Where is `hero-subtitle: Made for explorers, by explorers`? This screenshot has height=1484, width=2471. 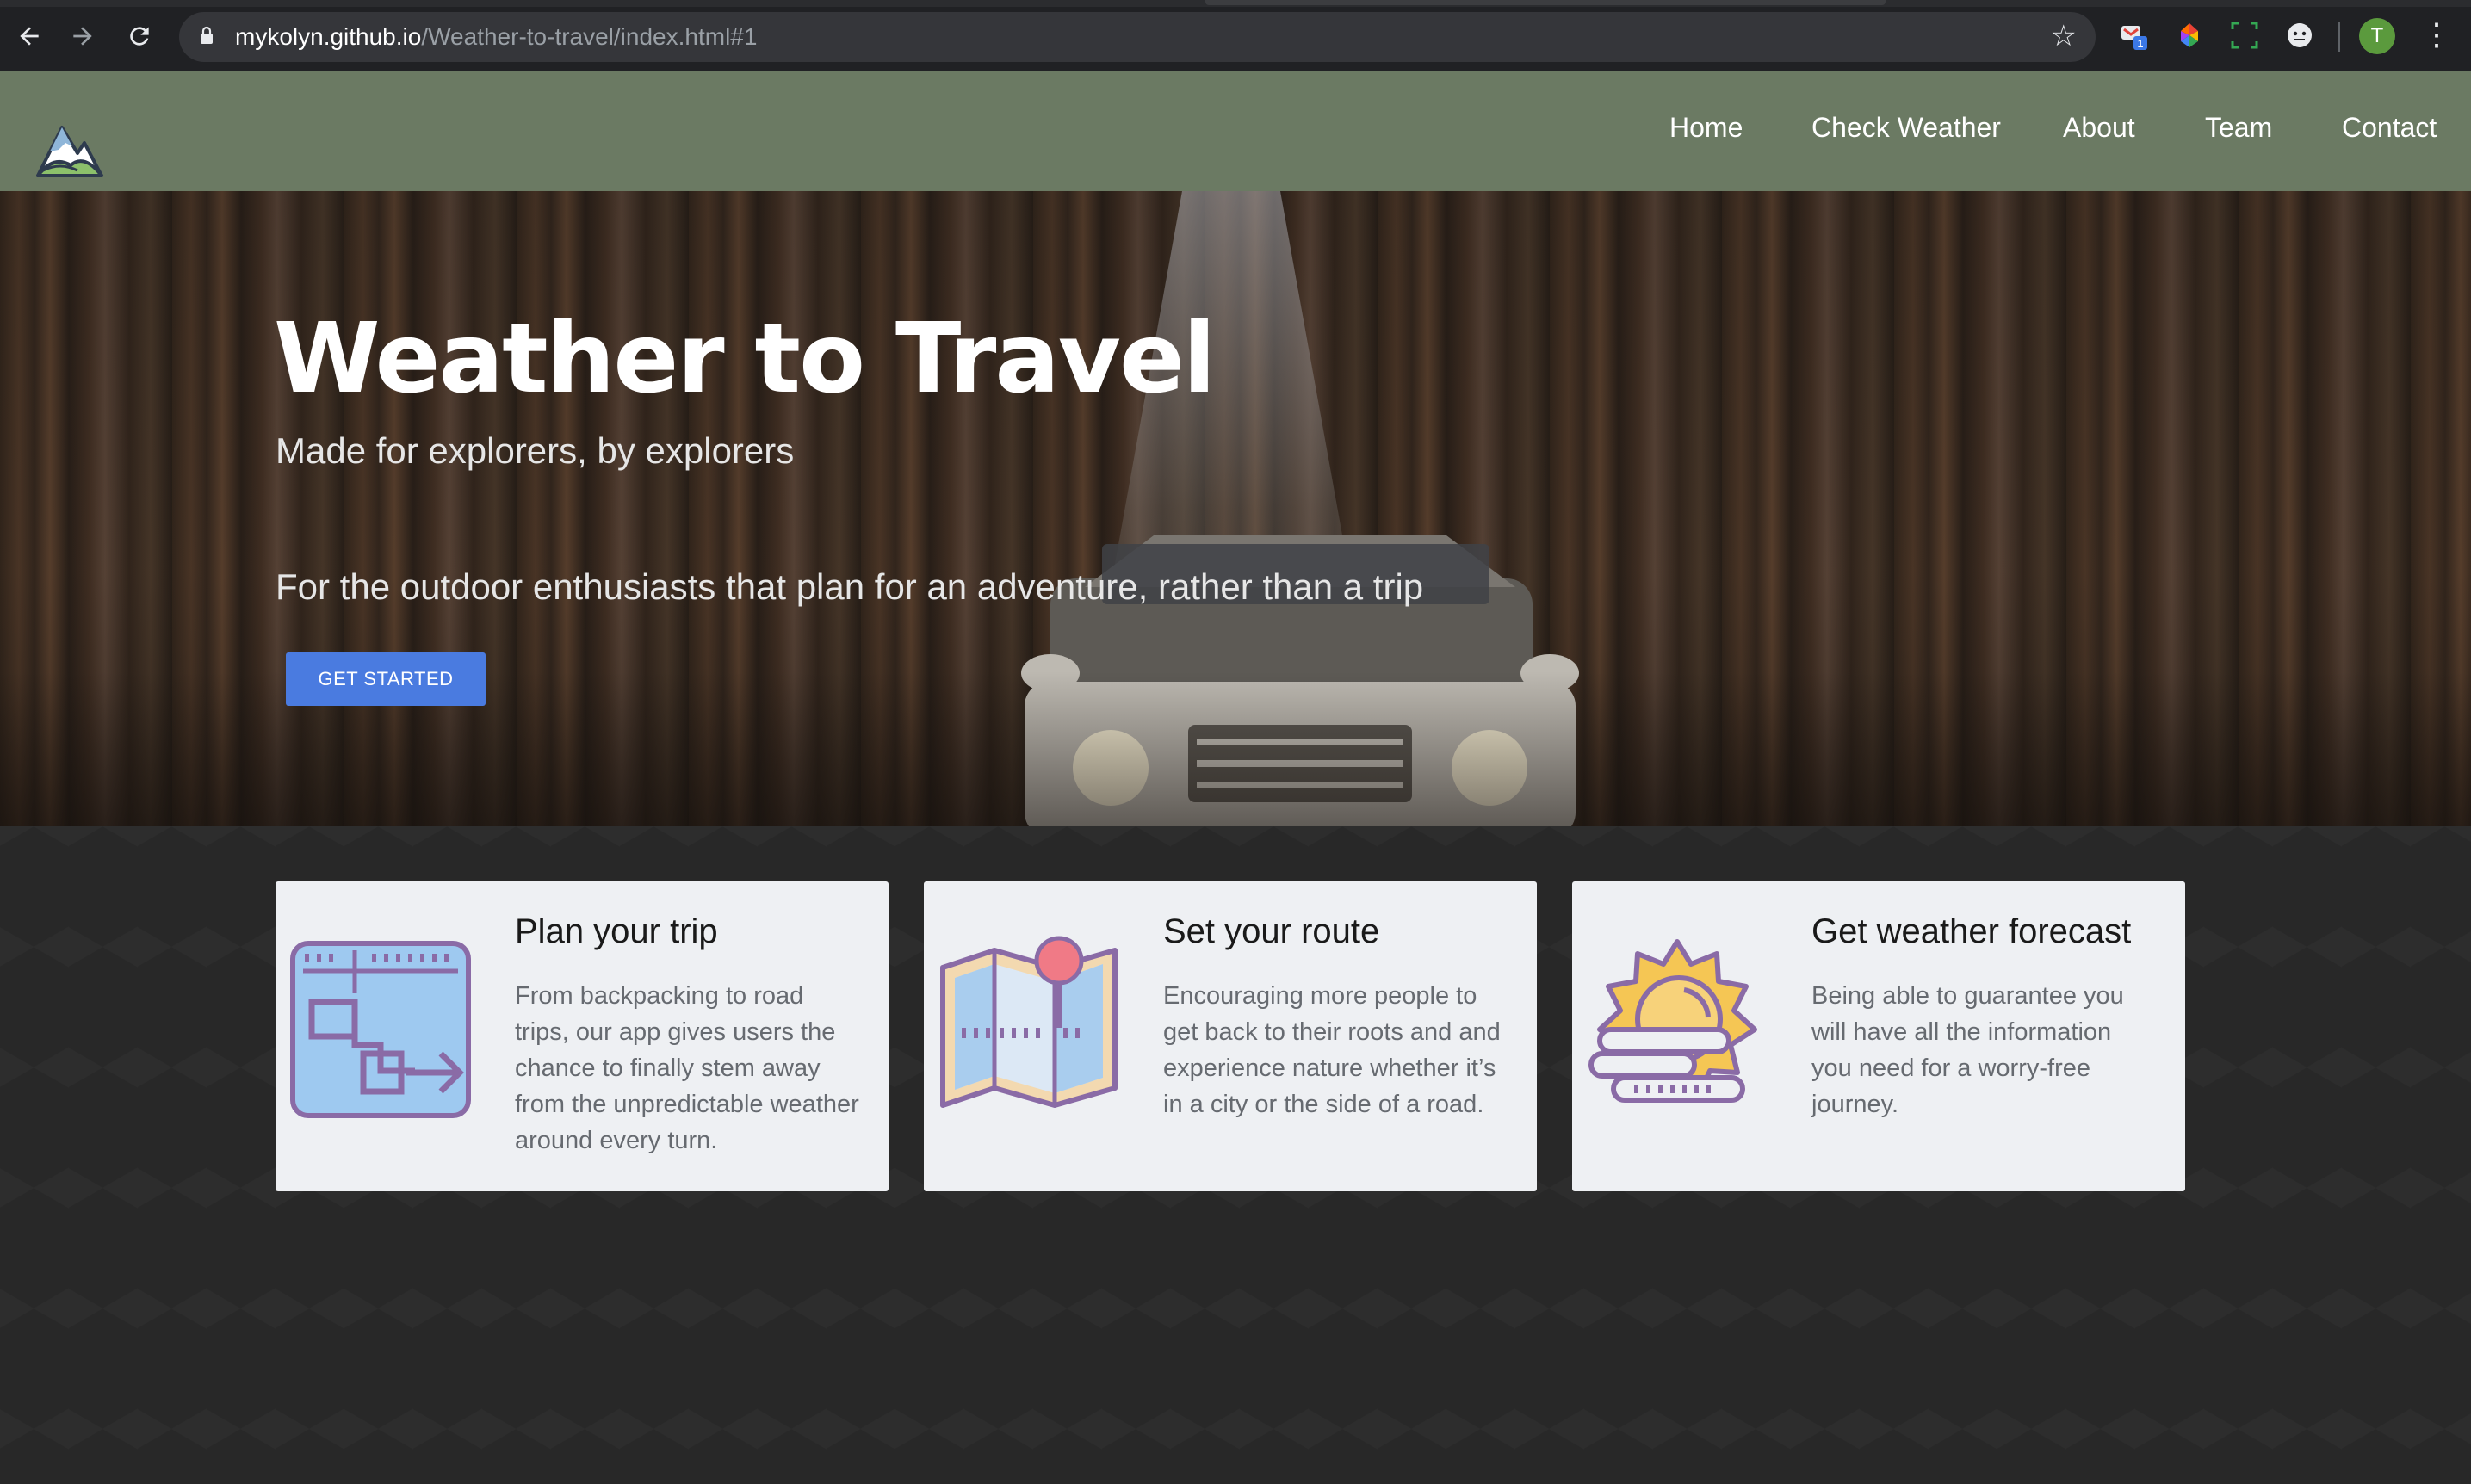
hero-subtitle: Made for explorers, by explorers is located at coordinates (535, 450).